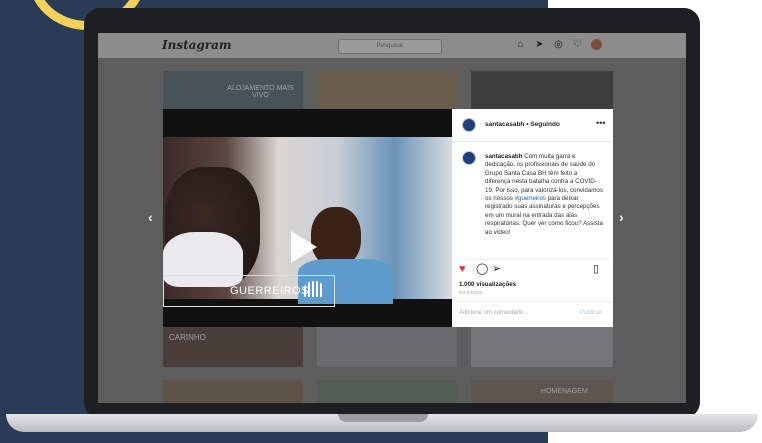  I want to click on post-timestamp: HÁ 3 DIAS, so click(471, 293).